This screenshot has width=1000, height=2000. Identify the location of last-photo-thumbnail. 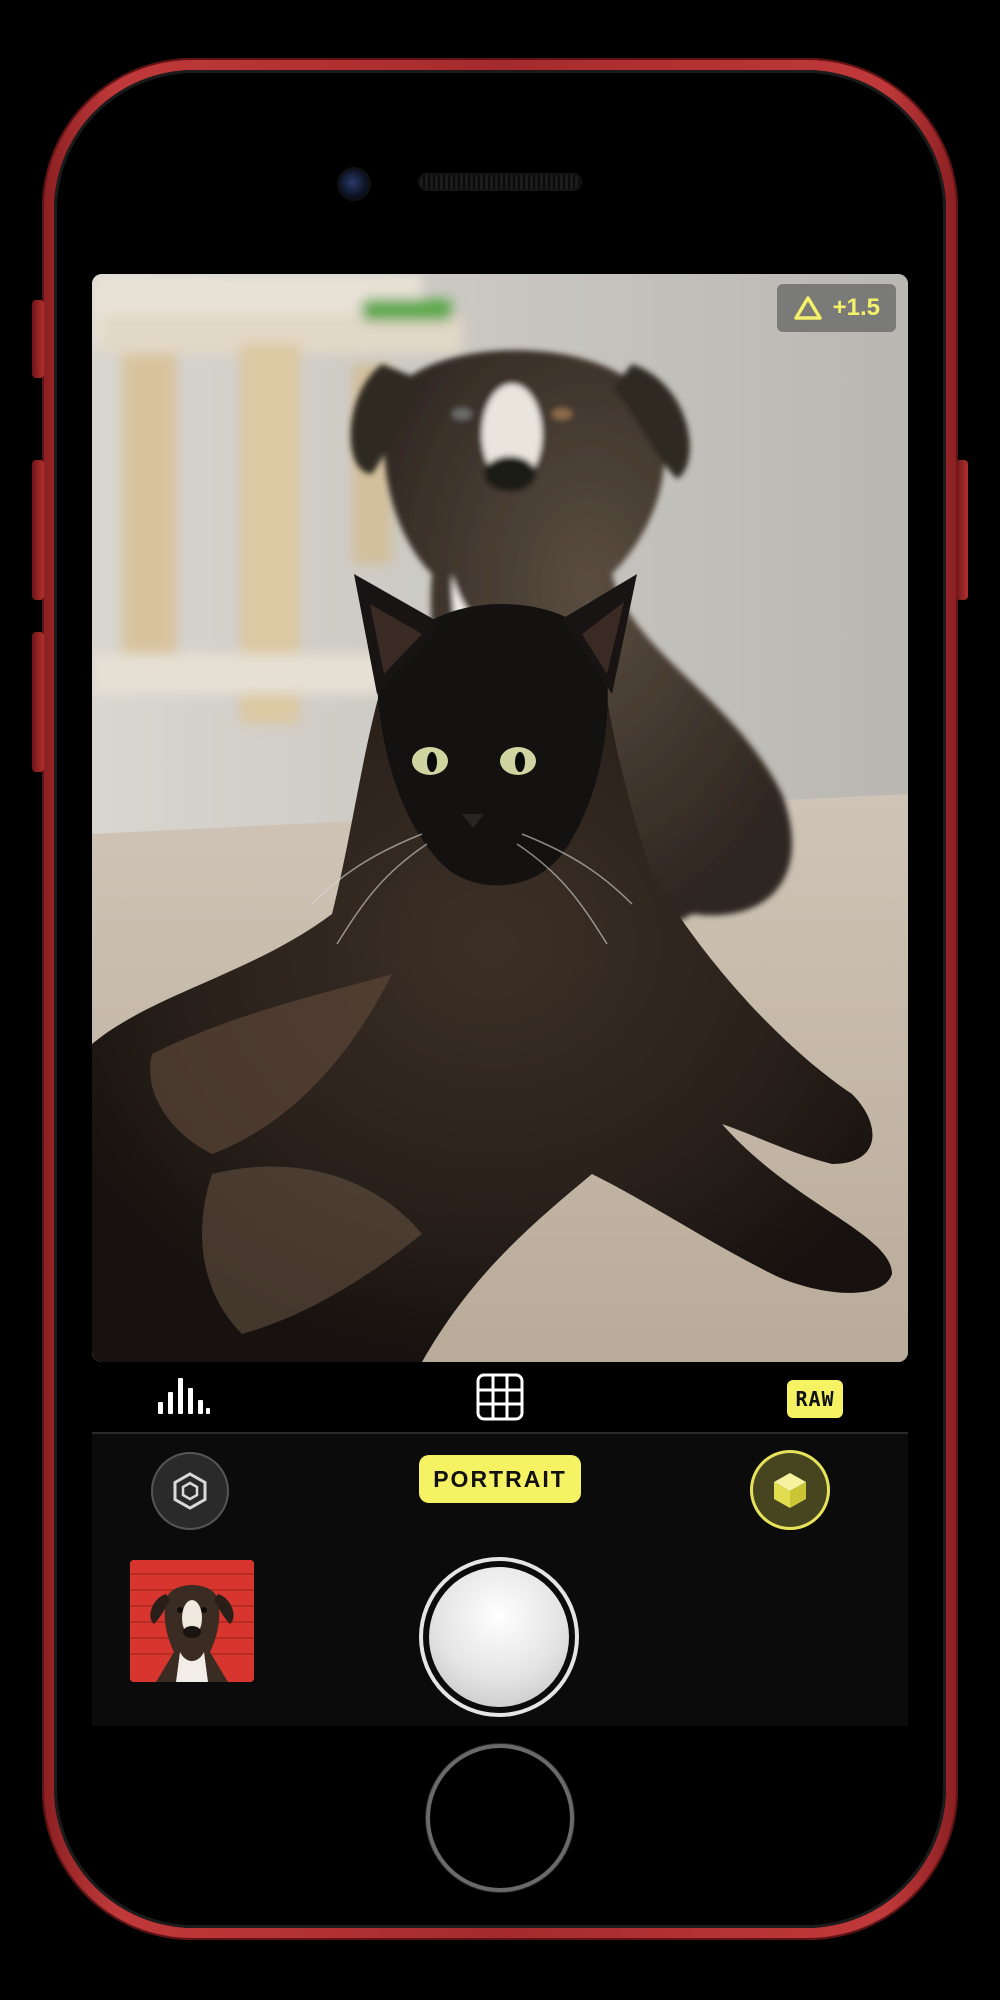
(192, 1621).